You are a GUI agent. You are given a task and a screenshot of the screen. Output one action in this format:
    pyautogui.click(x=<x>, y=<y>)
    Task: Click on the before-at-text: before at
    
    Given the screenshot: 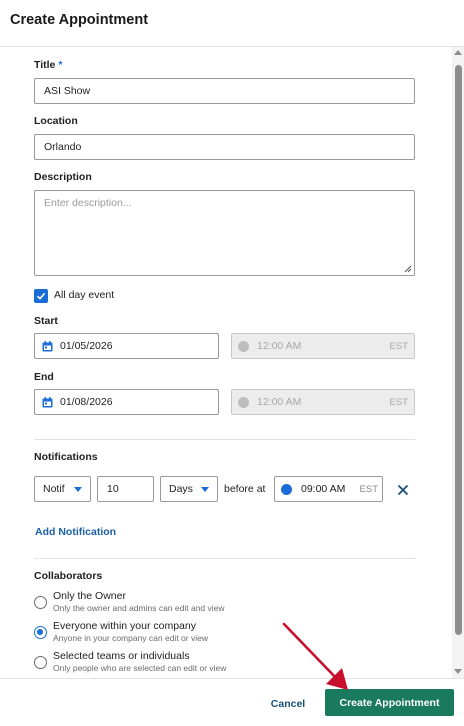 What is the action you would take?
    pyautogui.click(x=245, y=489)
    